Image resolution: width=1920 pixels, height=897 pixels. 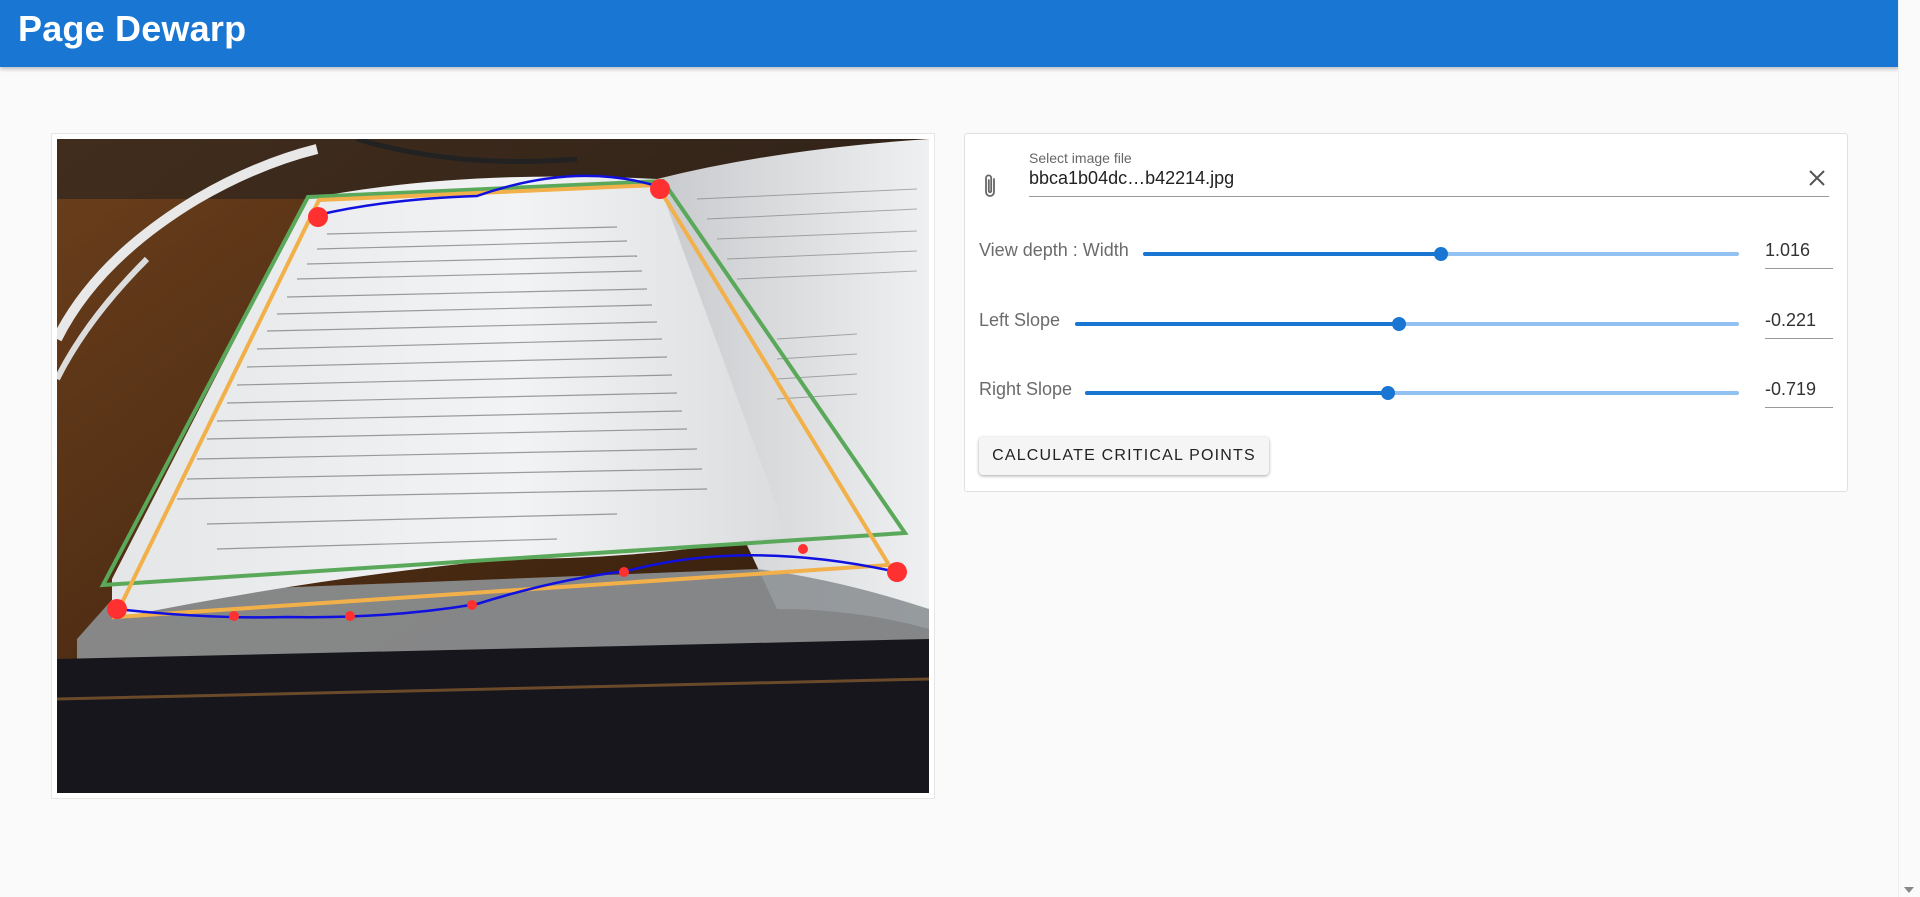 What do you see at coordinates (1387, 393) in the screenshot?
I see `right-slope-slider-thumb` at bounding box center [1387, 393].